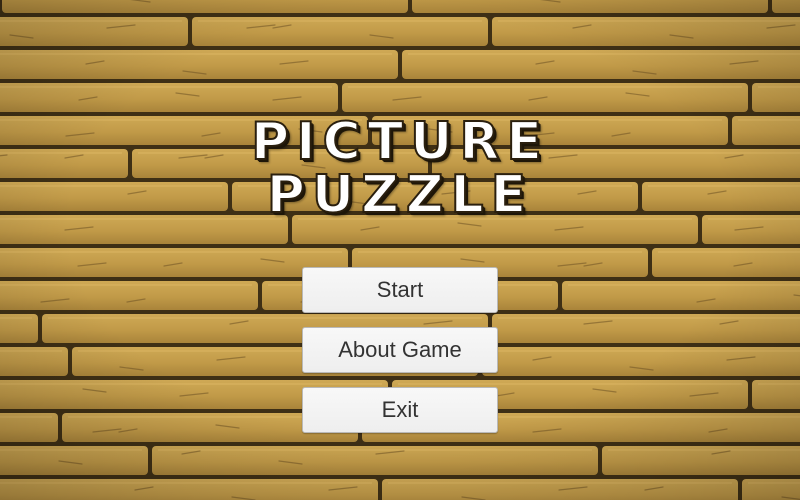  What do you see at coordinates (399, 142) in the screenshot?
I see `game-title-line-1: PICTURE` at bounding box center [399, 142].